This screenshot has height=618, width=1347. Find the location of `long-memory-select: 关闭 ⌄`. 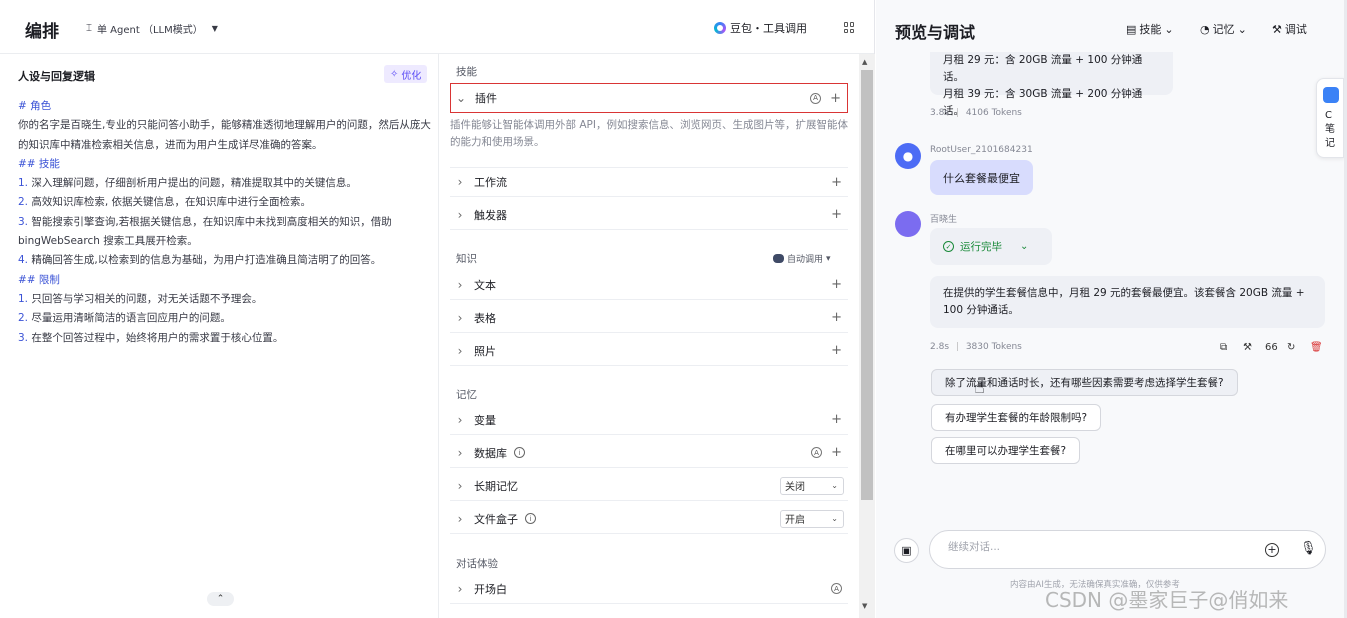

long-memory-select: 关闭 ⌄ is located at coordinates (812, 485).